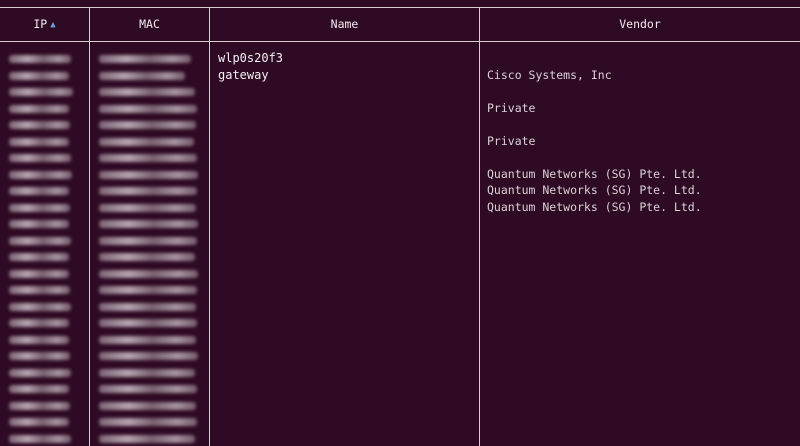 The height and width of the screenshot is (446, 800). What do you see at coordinates (40, 24) in the screenshot?
I see `column-header-ip-label: IP` at bounding box center [40, 24].